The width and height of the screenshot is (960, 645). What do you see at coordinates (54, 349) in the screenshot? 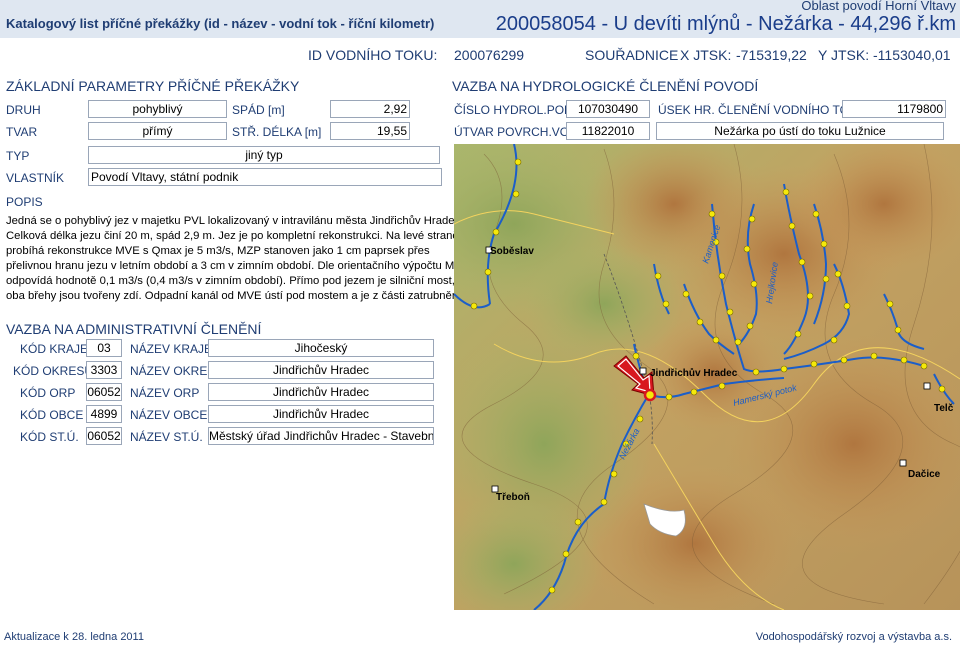
I see `kraj-code-label: KÓD KRAJE` at bounding box center [54, 349].